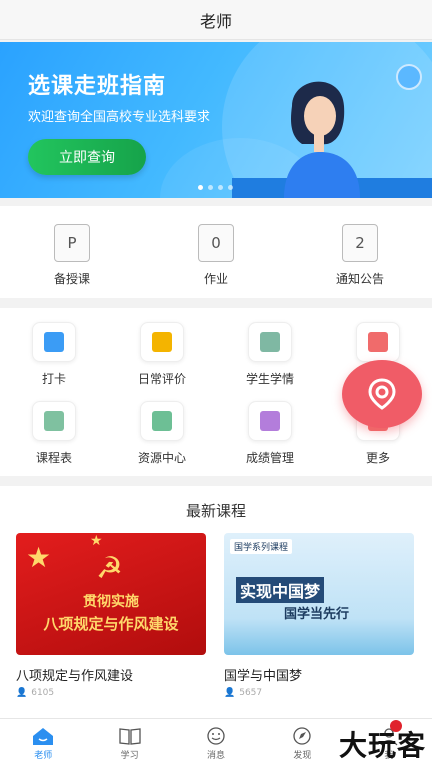 This screenshot has height=768, width=432. I want to click on grid-item-student-status: 学生学情, so click(270, 354).